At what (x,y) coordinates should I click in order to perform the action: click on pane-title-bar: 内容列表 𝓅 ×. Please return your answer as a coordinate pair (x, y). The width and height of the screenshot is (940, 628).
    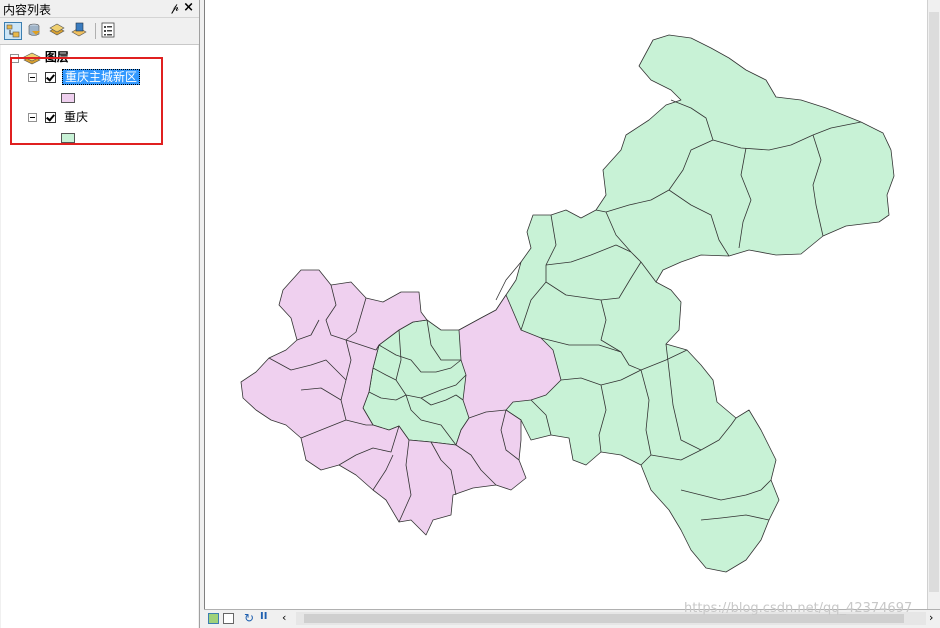
    Looking at the image, I should click on (99, 9).